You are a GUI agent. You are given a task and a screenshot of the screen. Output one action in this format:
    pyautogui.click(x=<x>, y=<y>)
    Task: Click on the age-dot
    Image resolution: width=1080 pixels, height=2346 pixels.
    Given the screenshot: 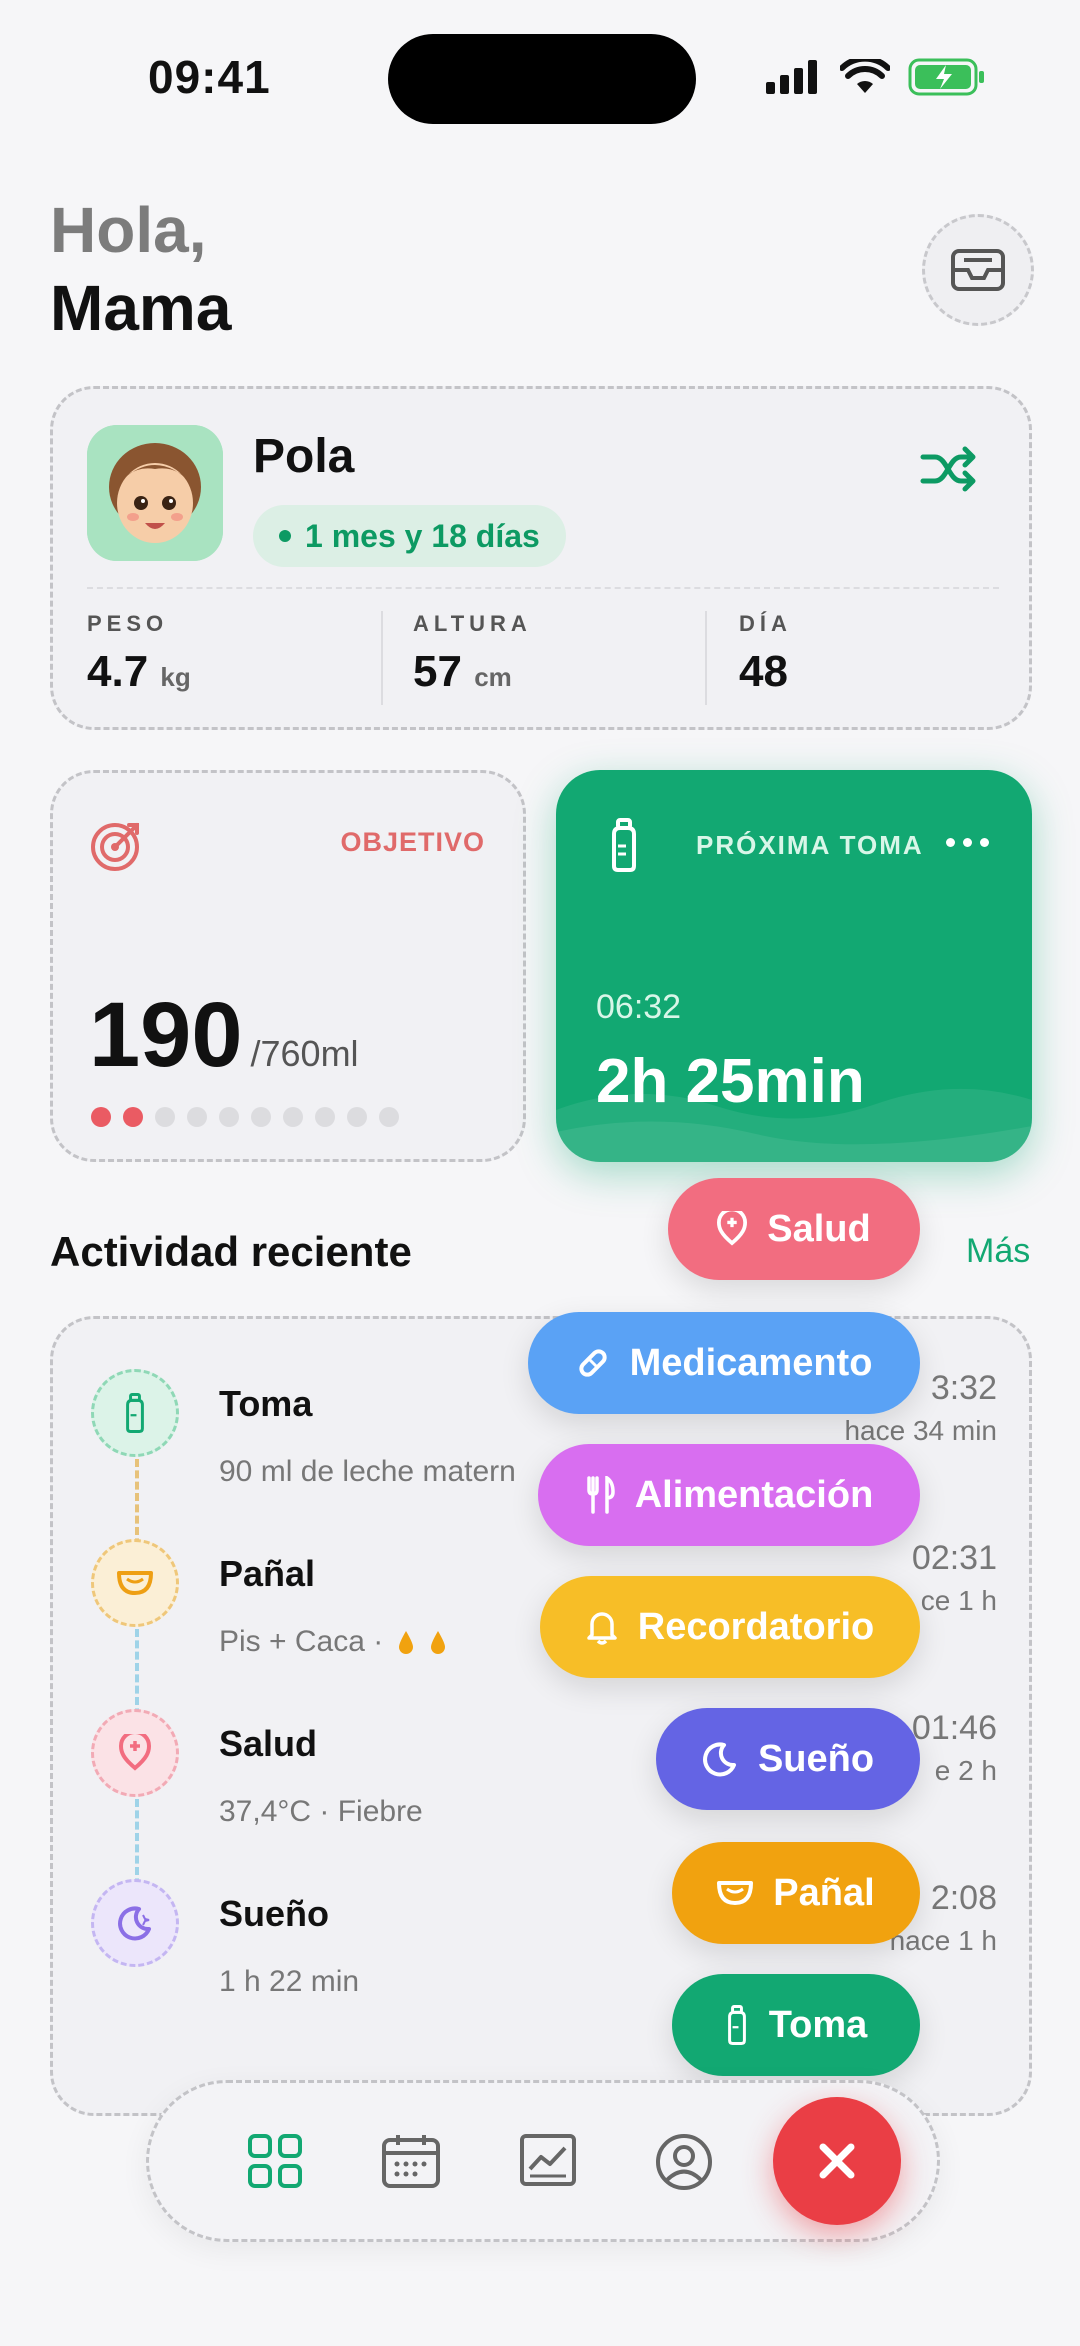 What is the action you would take?
    pyautogui.click(x=285, y=536)
    